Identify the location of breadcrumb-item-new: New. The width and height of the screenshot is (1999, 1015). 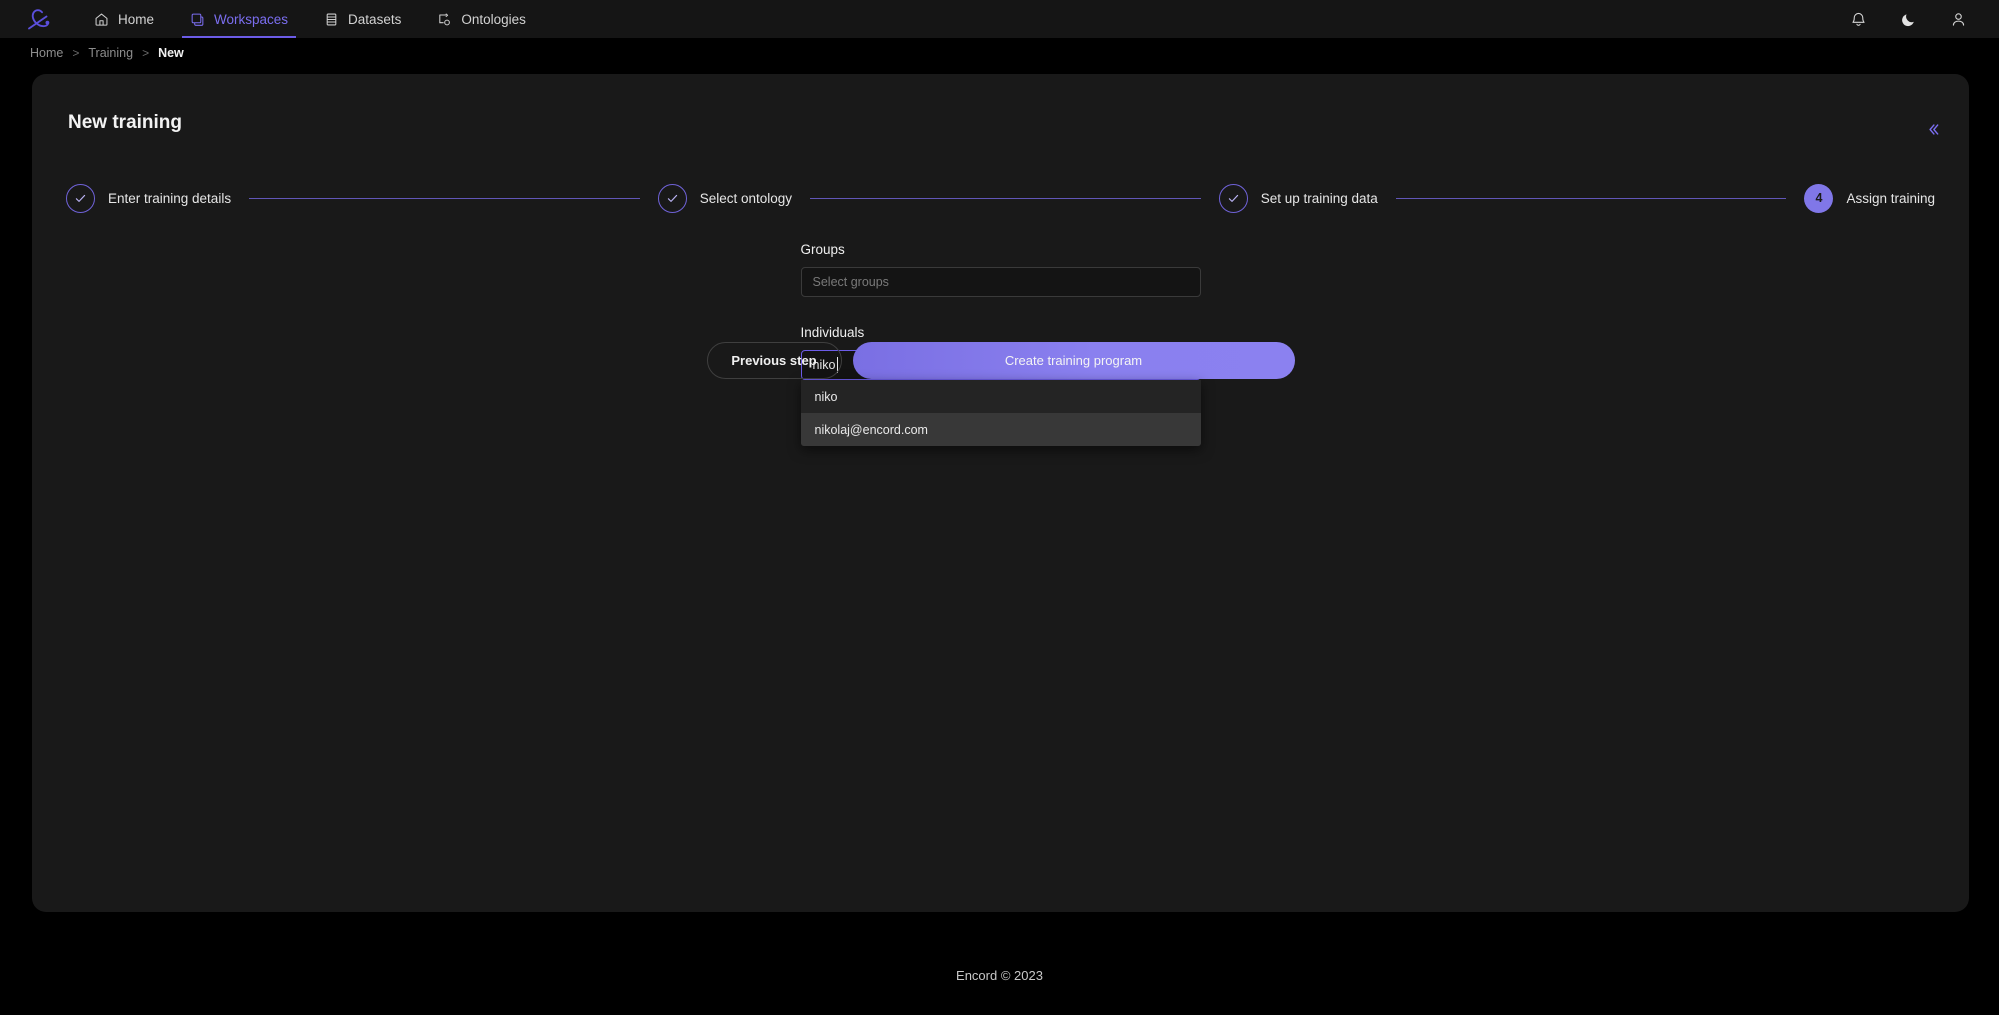
(171, 53).